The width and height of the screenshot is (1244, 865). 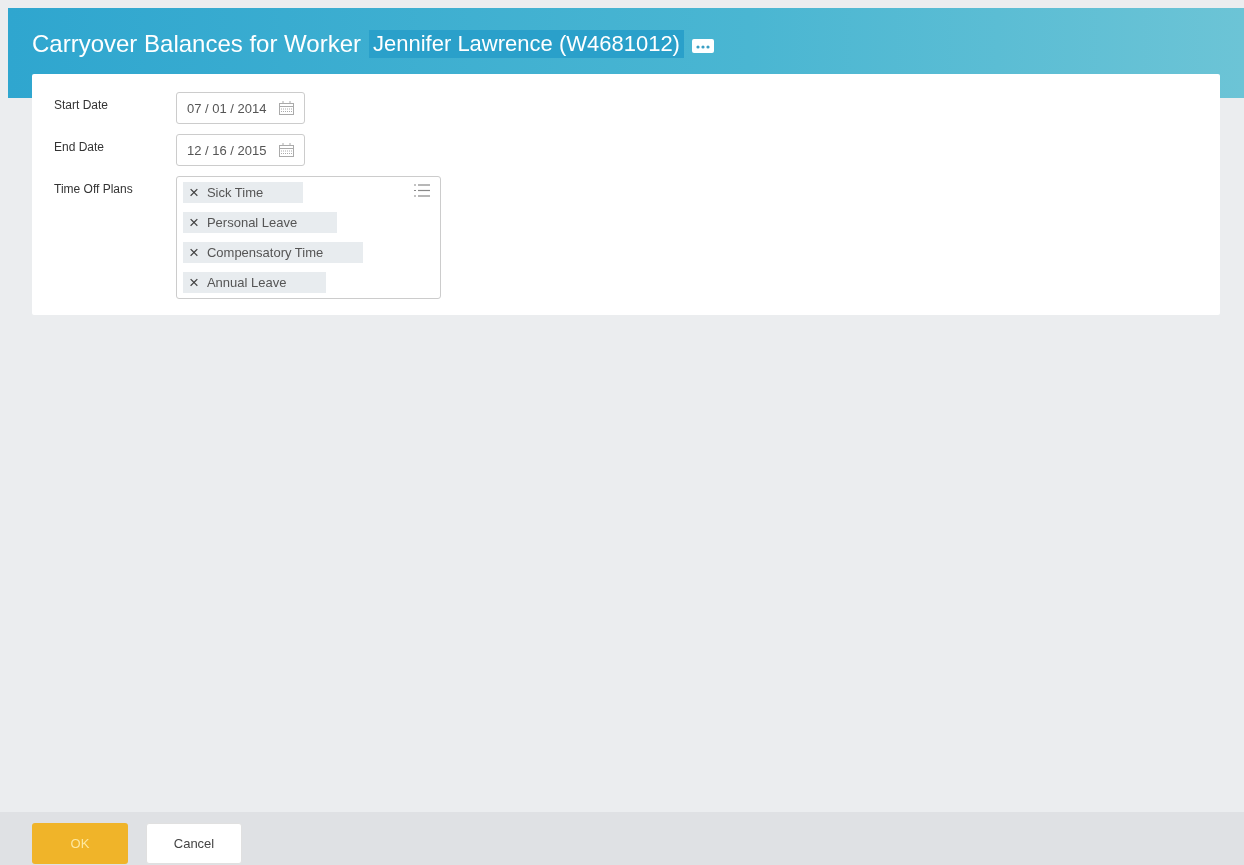 I want to click on field-label: End Date, so click(x=80, y=146).